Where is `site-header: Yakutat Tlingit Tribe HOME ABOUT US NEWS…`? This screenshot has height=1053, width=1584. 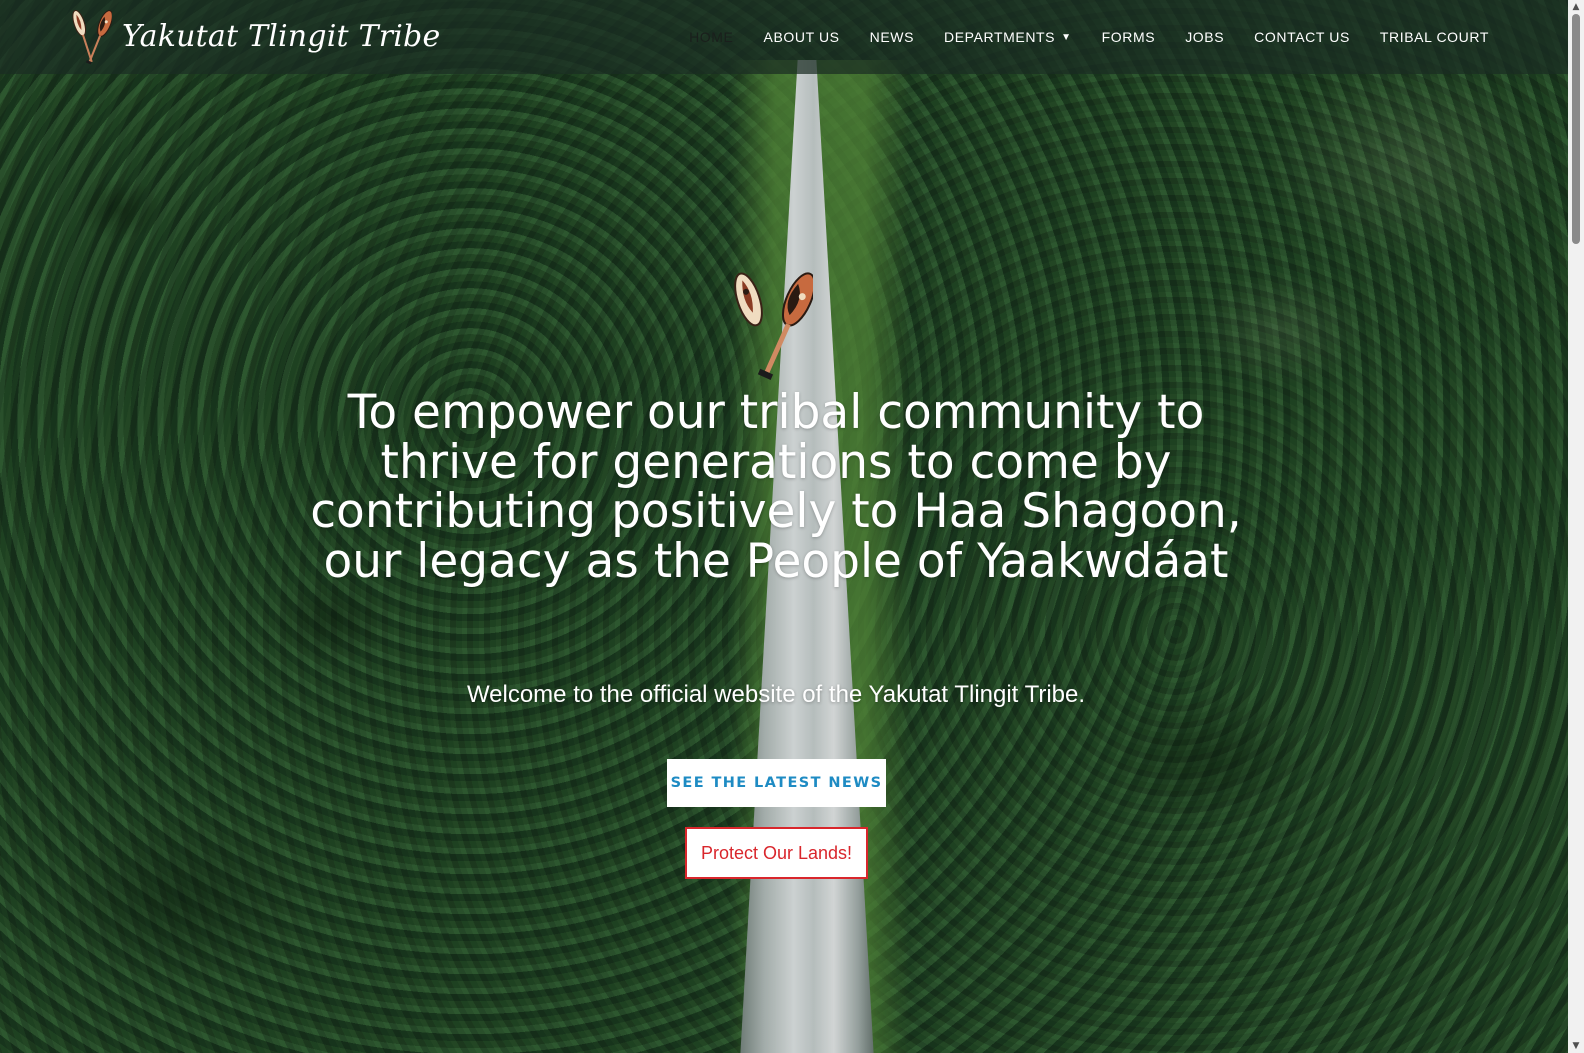 site-header: Yakutat Tlingit Tribe HOME ABOUT US NEWS… is located at coordinates (784, 37).